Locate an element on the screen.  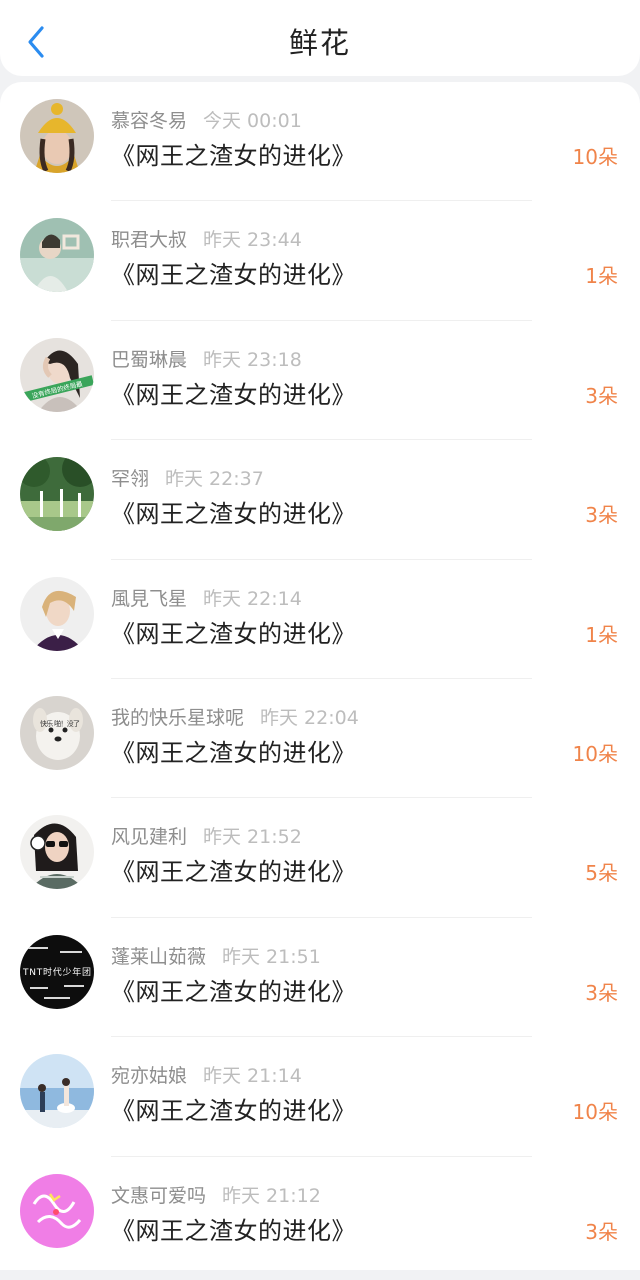
avatar-caption: 快乐 啪！没了 is located at coordinates (60, 723).